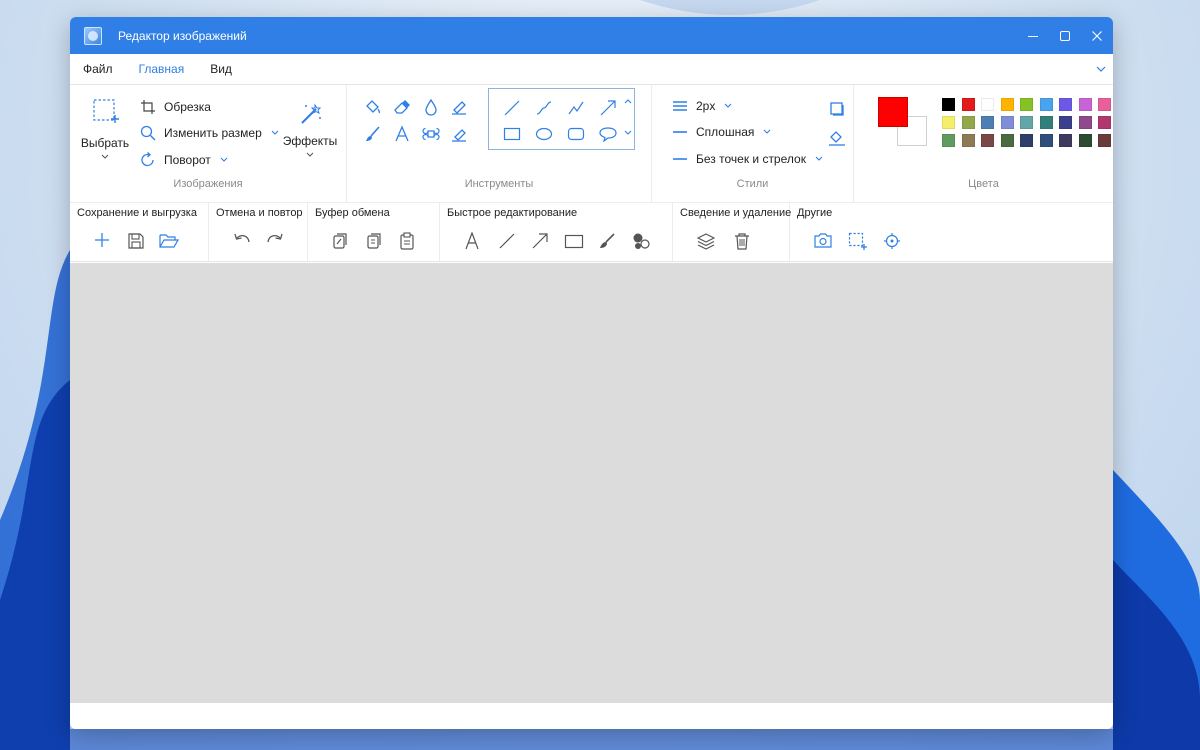  Describe the element at coordinates (706, 241) in the screenshot. I see `layers-icon` at that location.